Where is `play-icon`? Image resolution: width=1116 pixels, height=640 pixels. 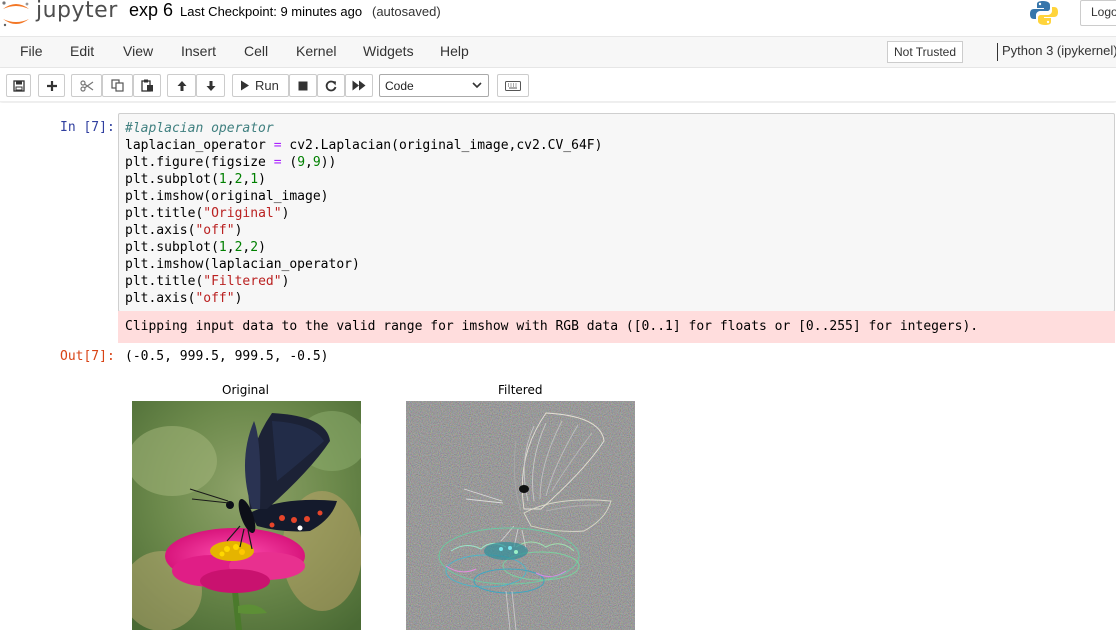
play-icon is located at coordinates (245, 85).